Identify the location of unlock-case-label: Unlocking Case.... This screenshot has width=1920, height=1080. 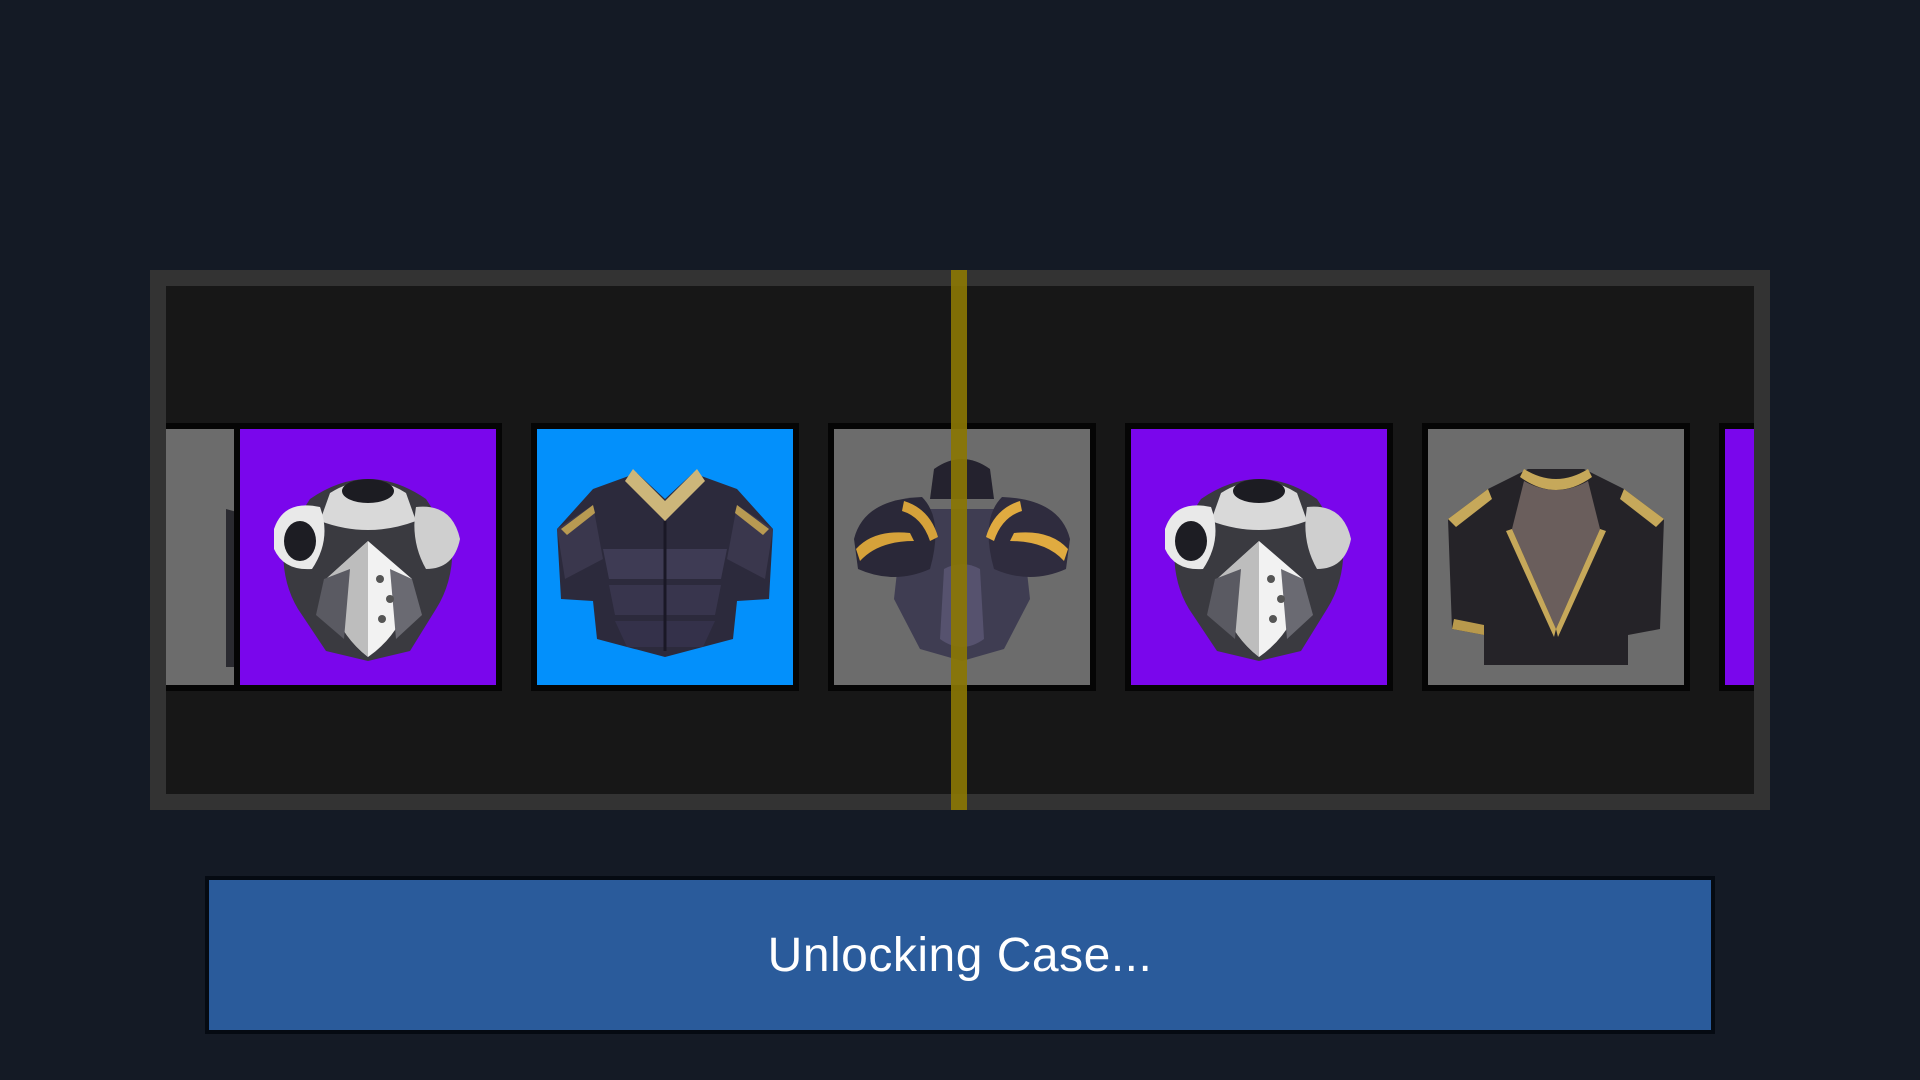
(960, 955).